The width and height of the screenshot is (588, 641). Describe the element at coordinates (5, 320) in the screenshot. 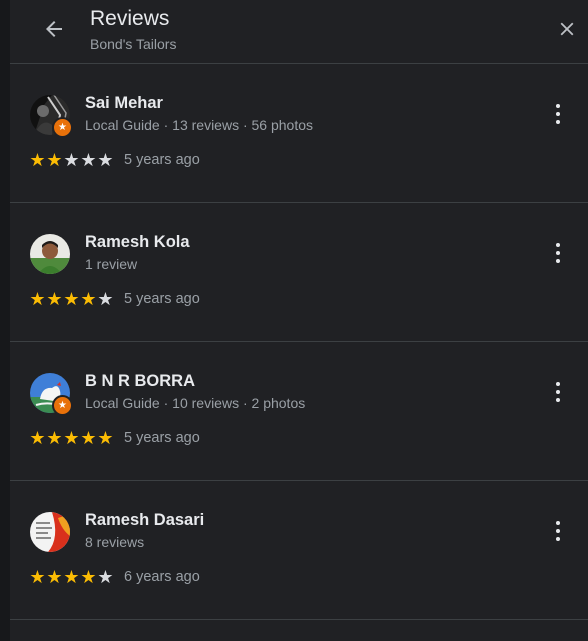

I see `background-map-edge` at that location.